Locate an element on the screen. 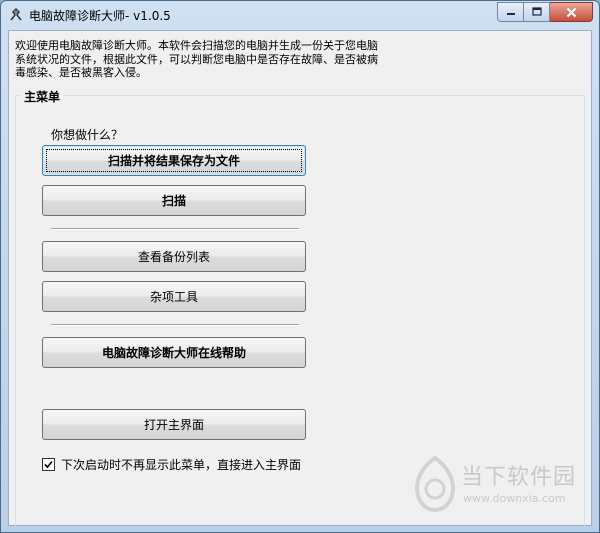 This screenshot has height=533, width=600. skip-menu-option: 下次启动时不再显示此菜单，直接进入主界面 is located at coordinates (171, 464).